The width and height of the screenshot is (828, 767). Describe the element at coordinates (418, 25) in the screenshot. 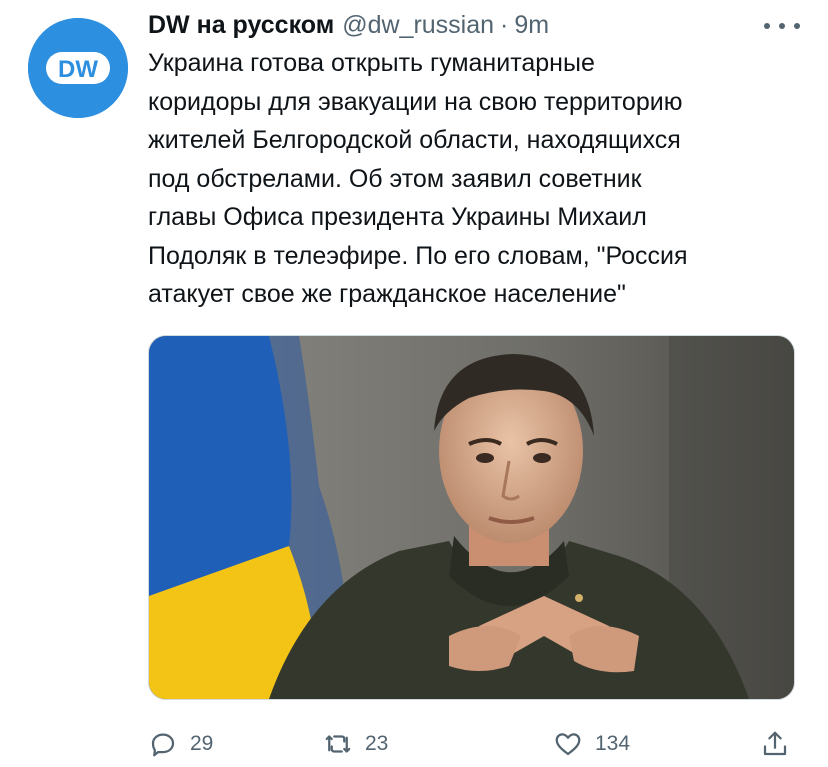

I see `author-handle: @dw_russian` at that location.